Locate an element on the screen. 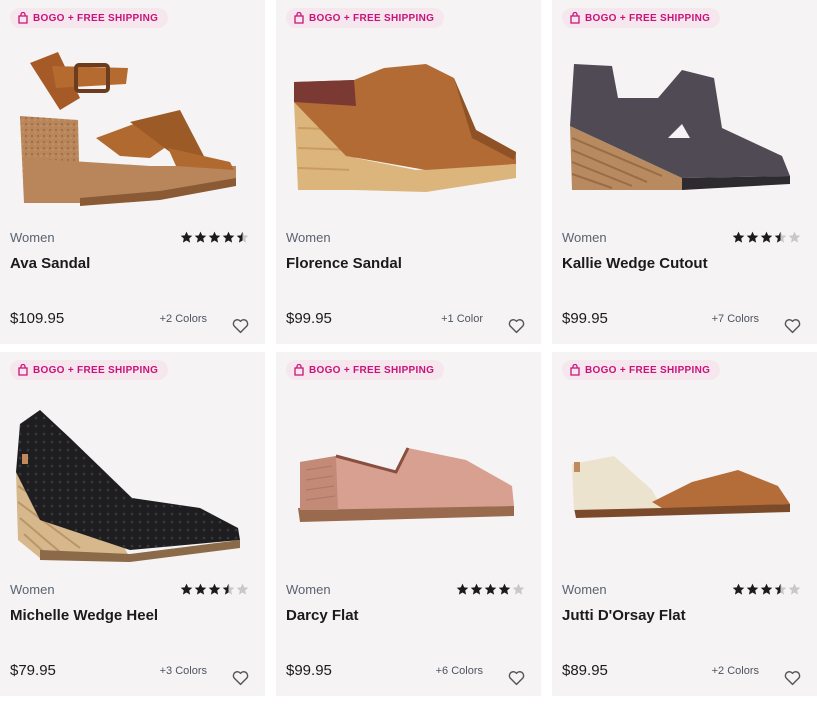  color-count-link: +7 Colors is located at coordinates (735, 319).